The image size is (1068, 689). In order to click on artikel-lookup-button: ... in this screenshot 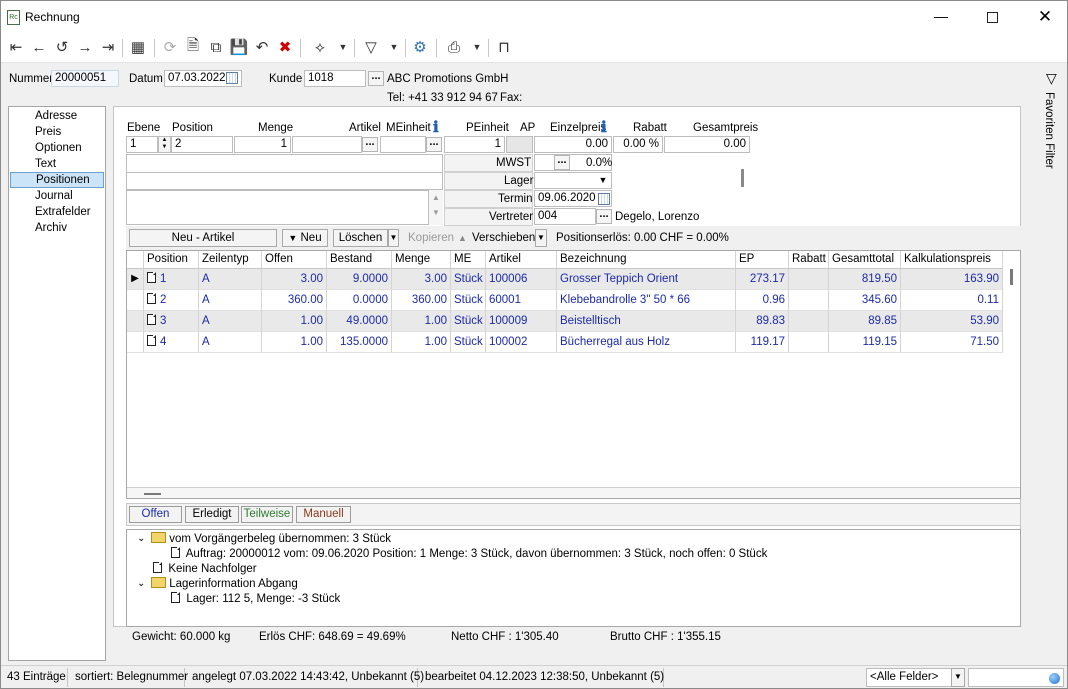, I will do `click(370, 144)`.